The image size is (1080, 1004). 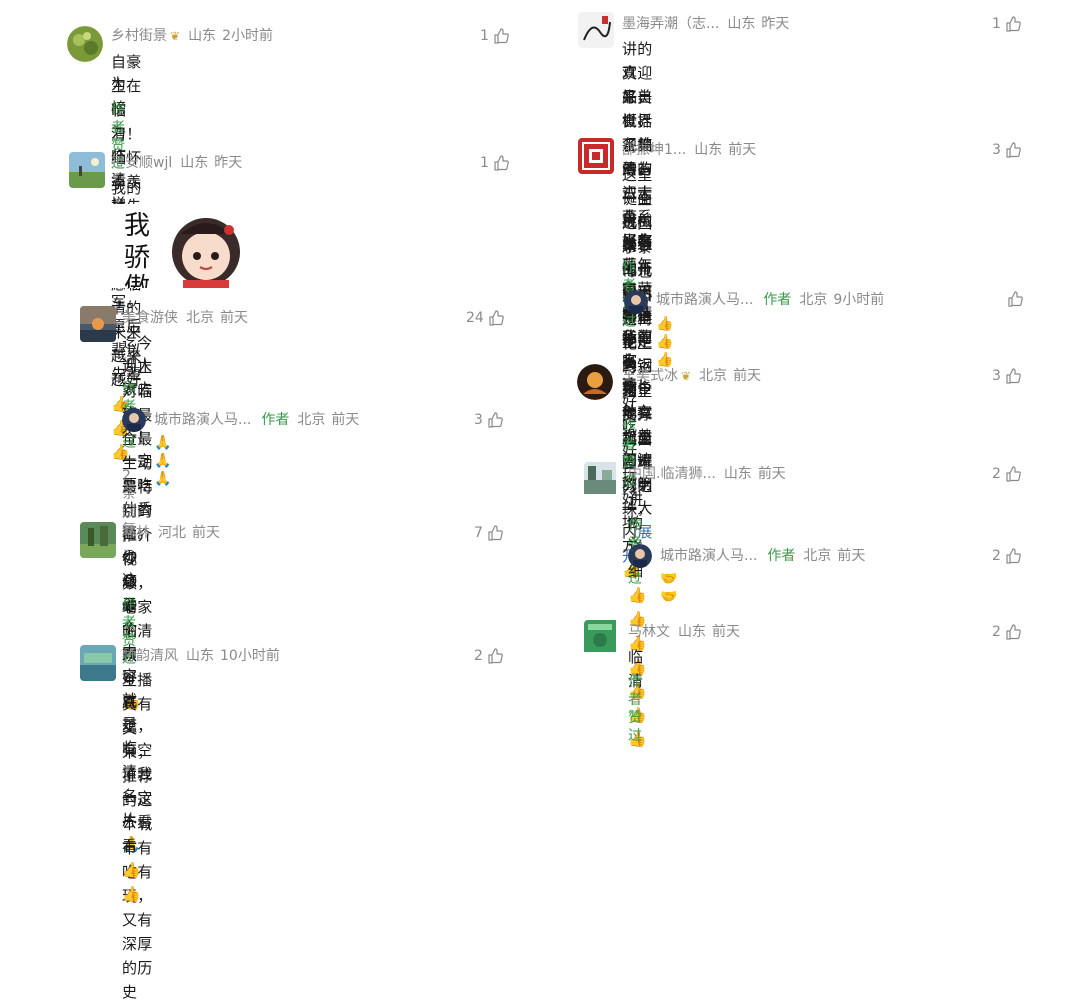 What do you see at coordinates (137, 226) in the screenshot?
I see `sticker-char: 我` at bounding box center [137, 226].